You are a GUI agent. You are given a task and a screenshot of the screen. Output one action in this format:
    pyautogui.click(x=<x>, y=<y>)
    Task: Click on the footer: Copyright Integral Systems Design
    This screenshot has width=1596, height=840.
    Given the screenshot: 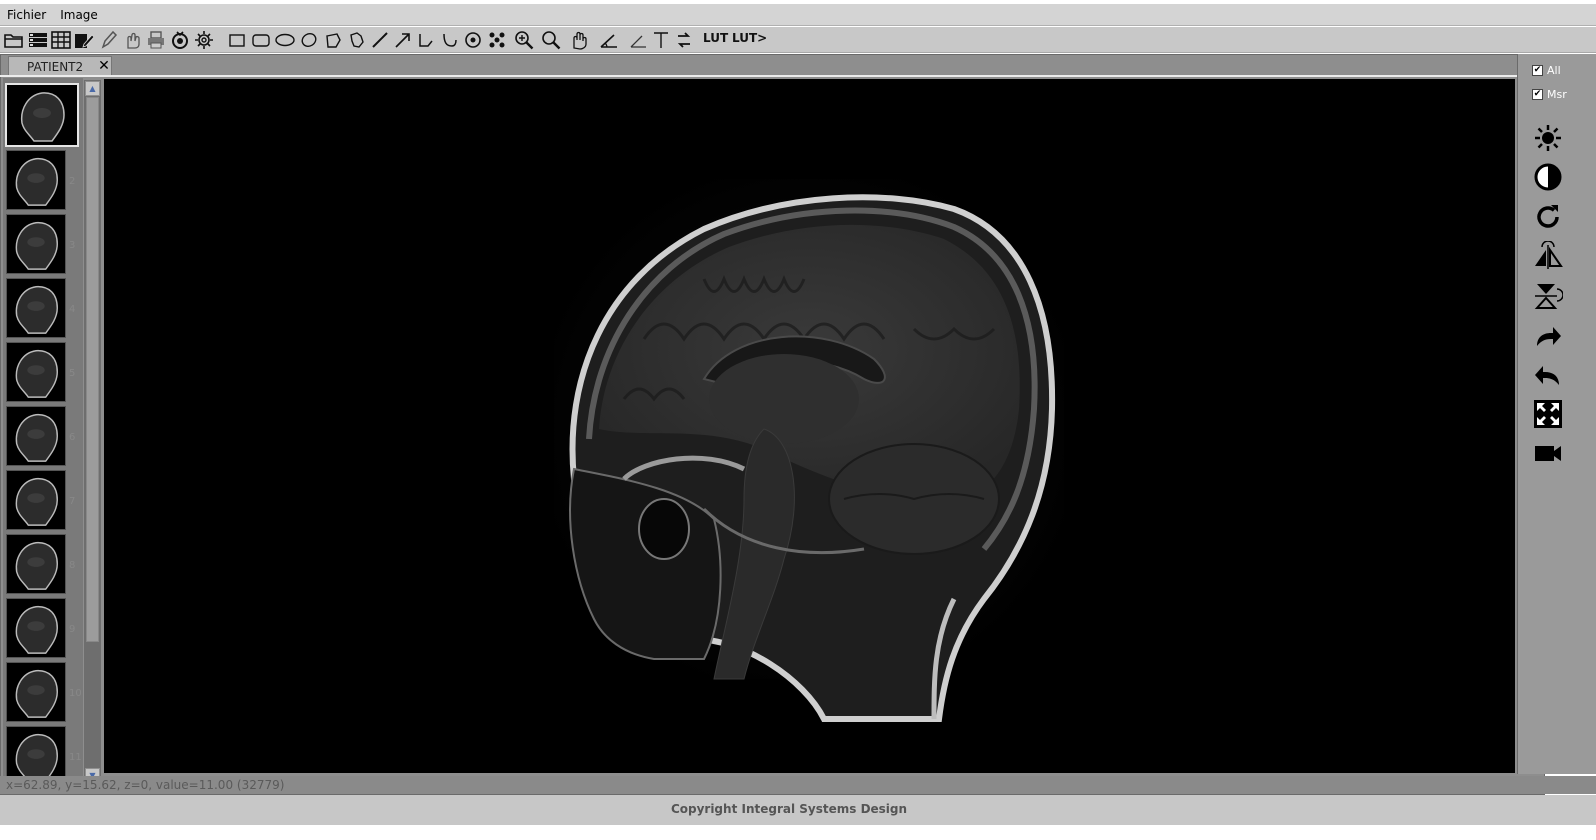 What is the action you would take?
    pyautogui.click(x=798, y=810)
    